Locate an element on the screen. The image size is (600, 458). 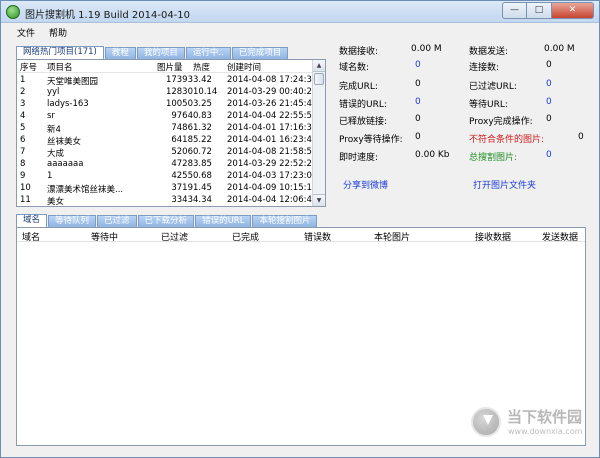
app-icon is located at coordinates (13, 12).